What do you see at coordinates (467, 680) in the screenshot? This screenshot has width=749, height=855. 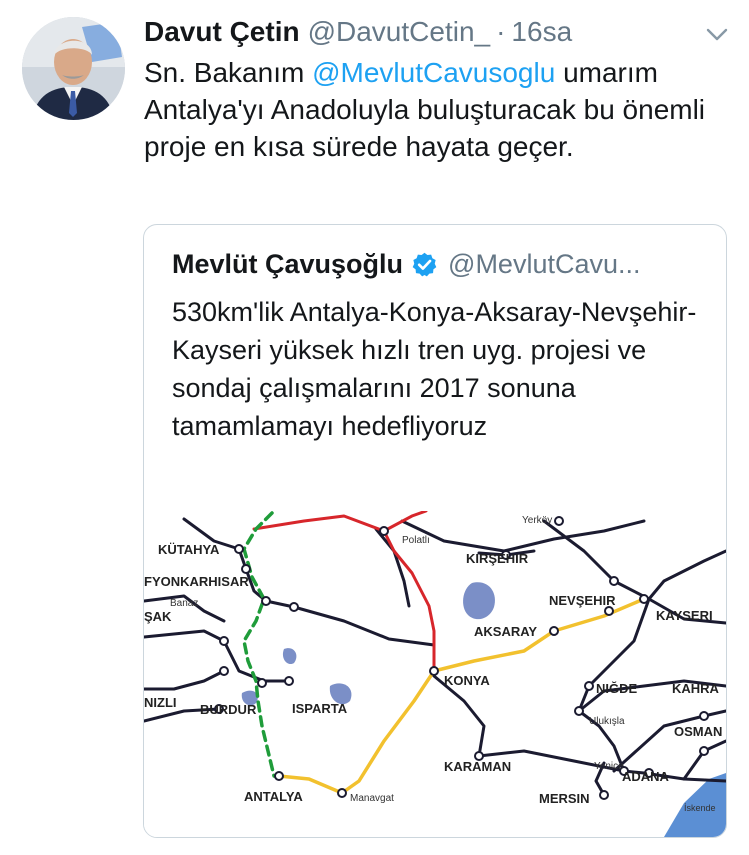 I see `label-konya: KONYA` at bounding box center [467, 680].